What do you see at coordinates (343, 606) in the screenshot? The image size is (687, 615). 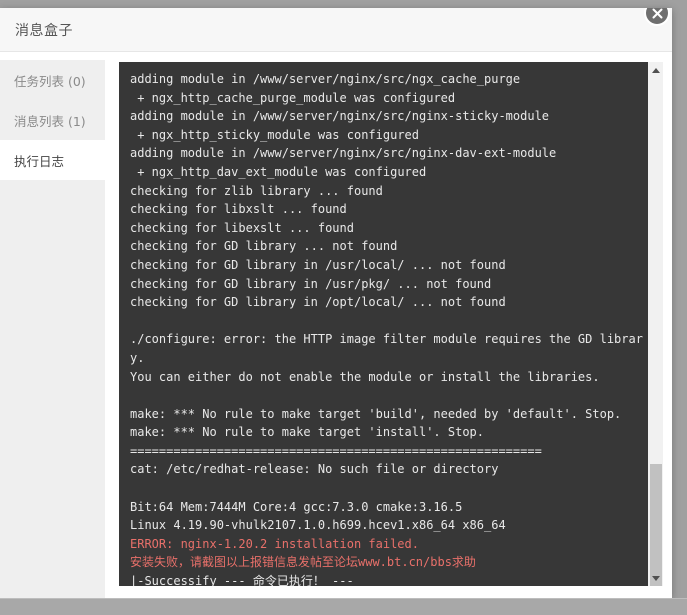 I see `page-footer` at bounding box center [343, 606].